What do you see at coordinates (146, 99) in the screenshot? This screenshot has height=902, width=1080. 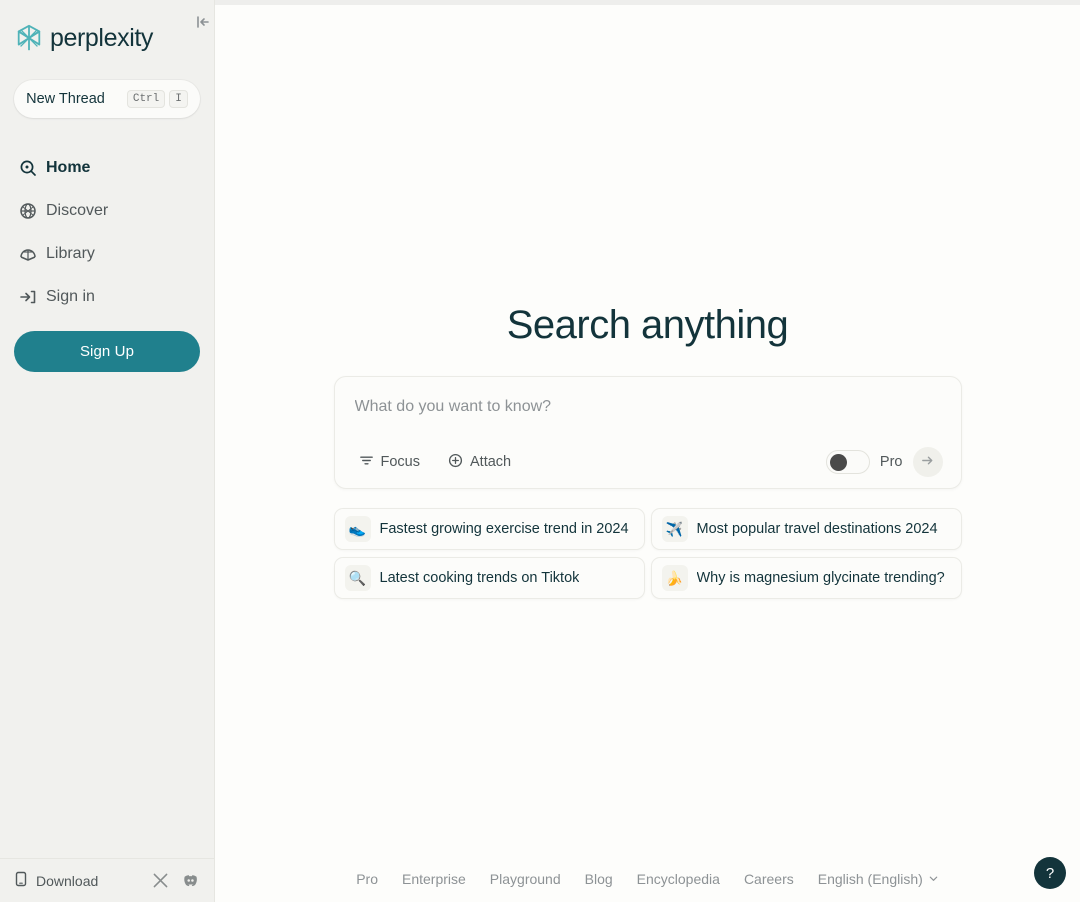 I see `shortcut-key-ctrl: Ctrl` at bounding box center [146, 99].